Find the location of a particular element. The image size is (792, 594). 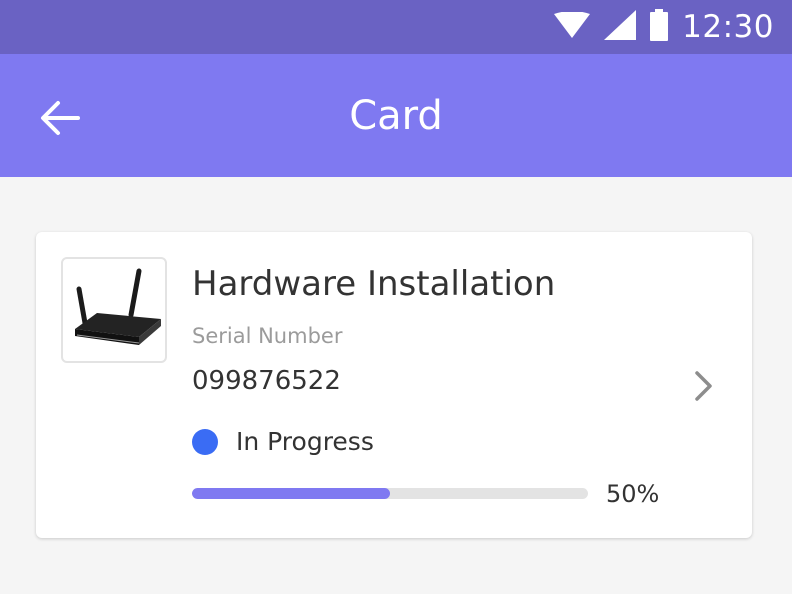

progress-percentage: 50% is located at coordinates (633, 494).